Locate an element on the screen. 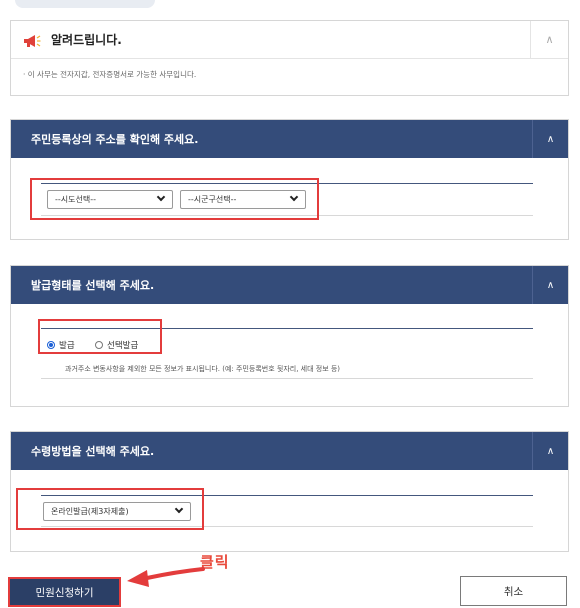  notice-text: · 이 사무는 전자지갑, 전자증명서로 가능한 사무입니다. is located at coordinates (110, 74).